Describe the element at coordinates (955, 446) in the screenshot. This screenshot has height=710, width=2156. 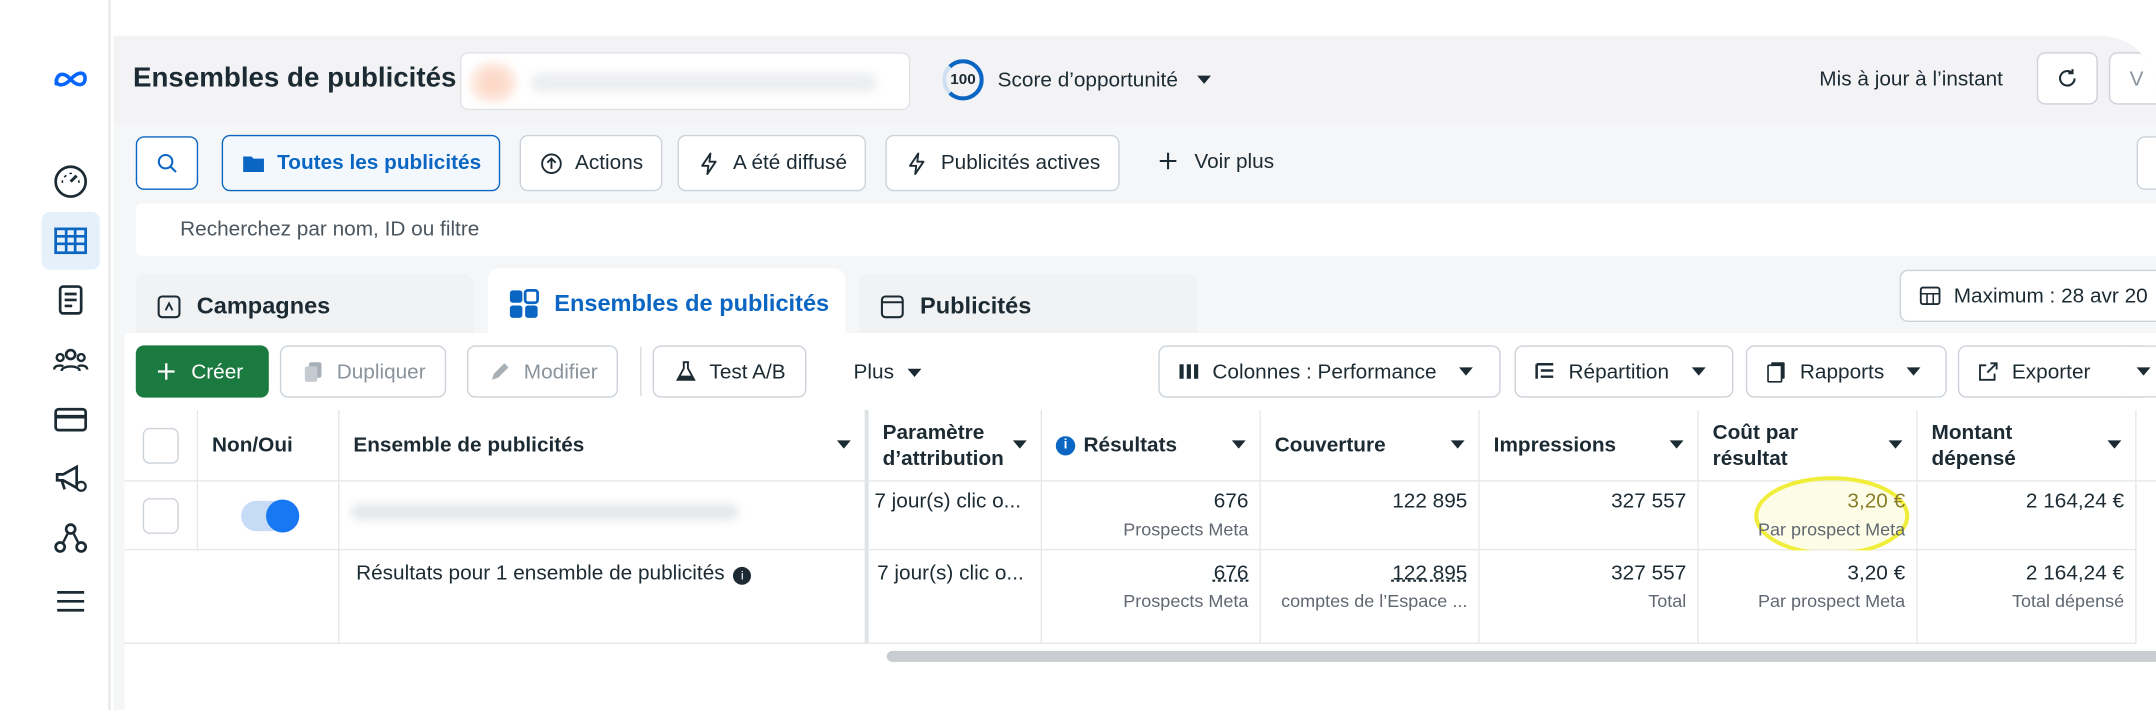
I see `column-header-attribution: Paramètre d’attribution` at that location.